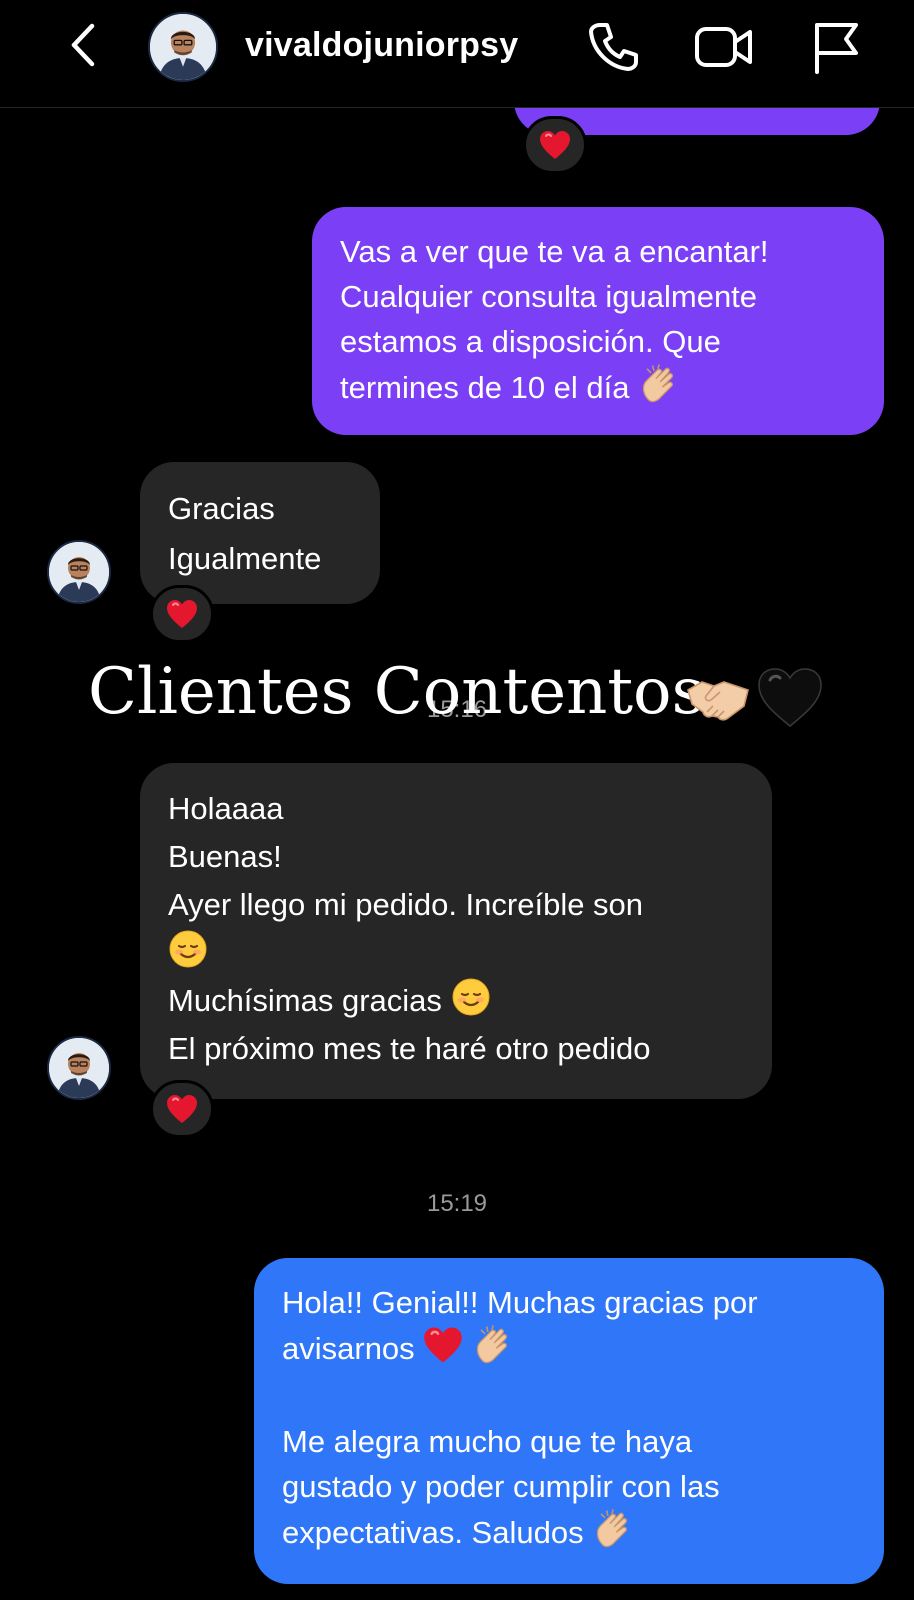  I want to click on message-line: Holaaaa, so click(226, 808).